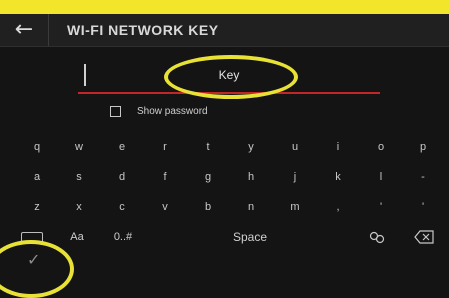 This screenshot has height=298, width=449. I want to click on keyboard-row-3: z x c v b n m , ' ', so click(224, 207).